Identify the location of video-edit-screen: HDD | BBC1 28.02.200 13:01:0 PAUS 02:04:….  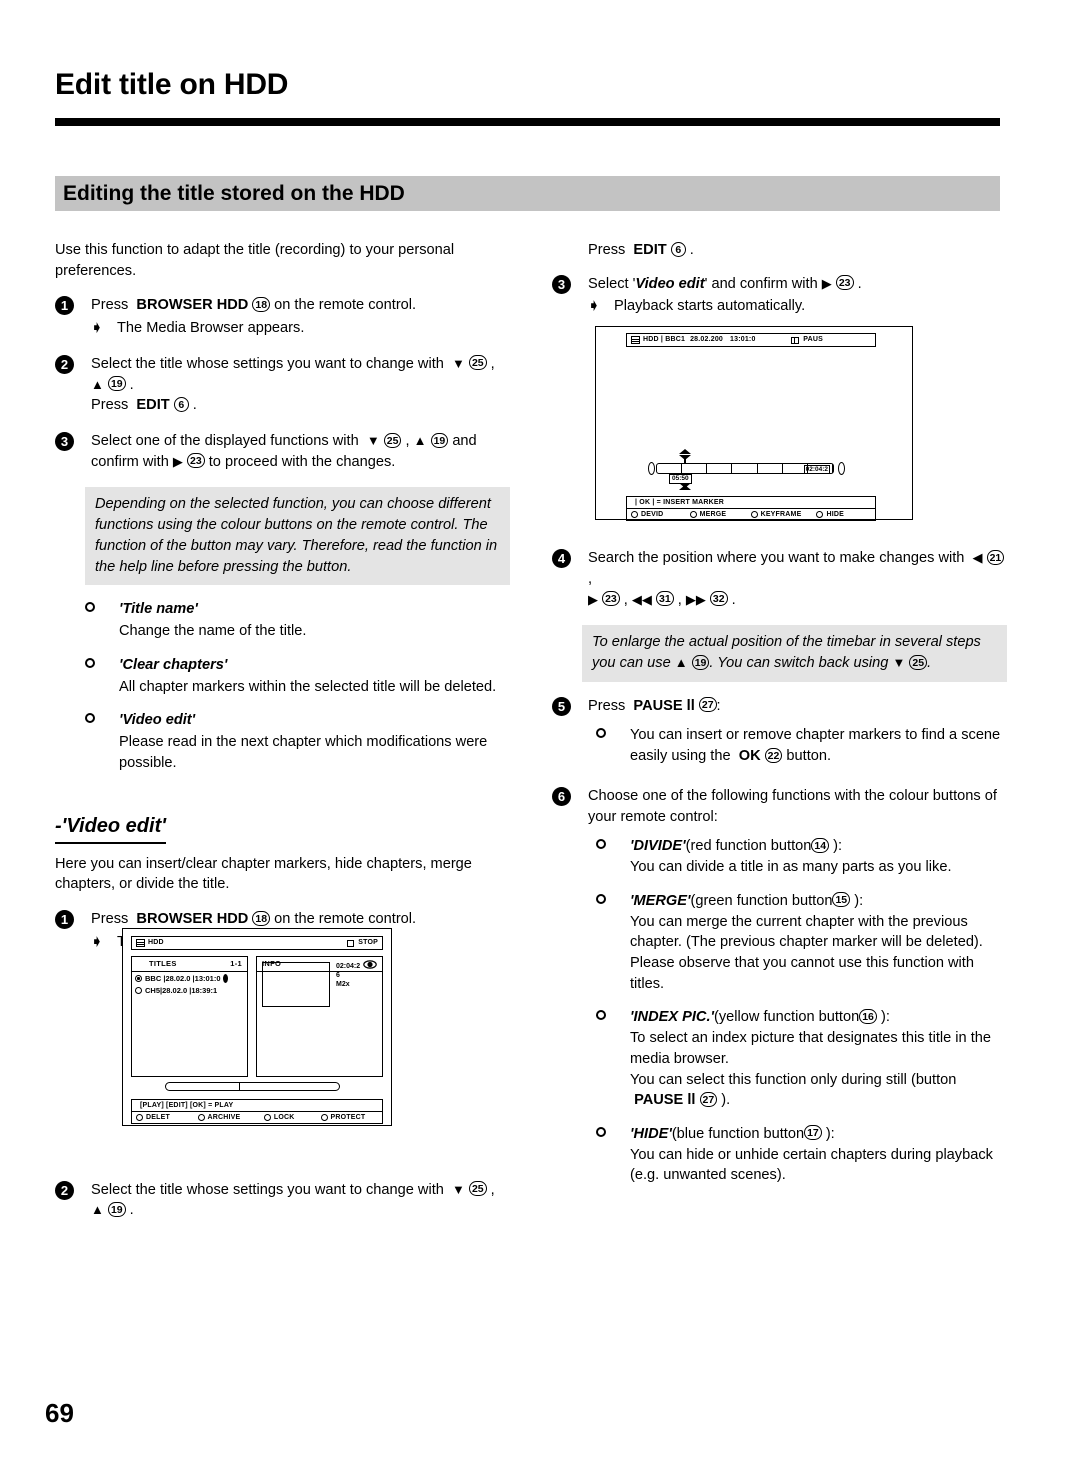
(754, 423).